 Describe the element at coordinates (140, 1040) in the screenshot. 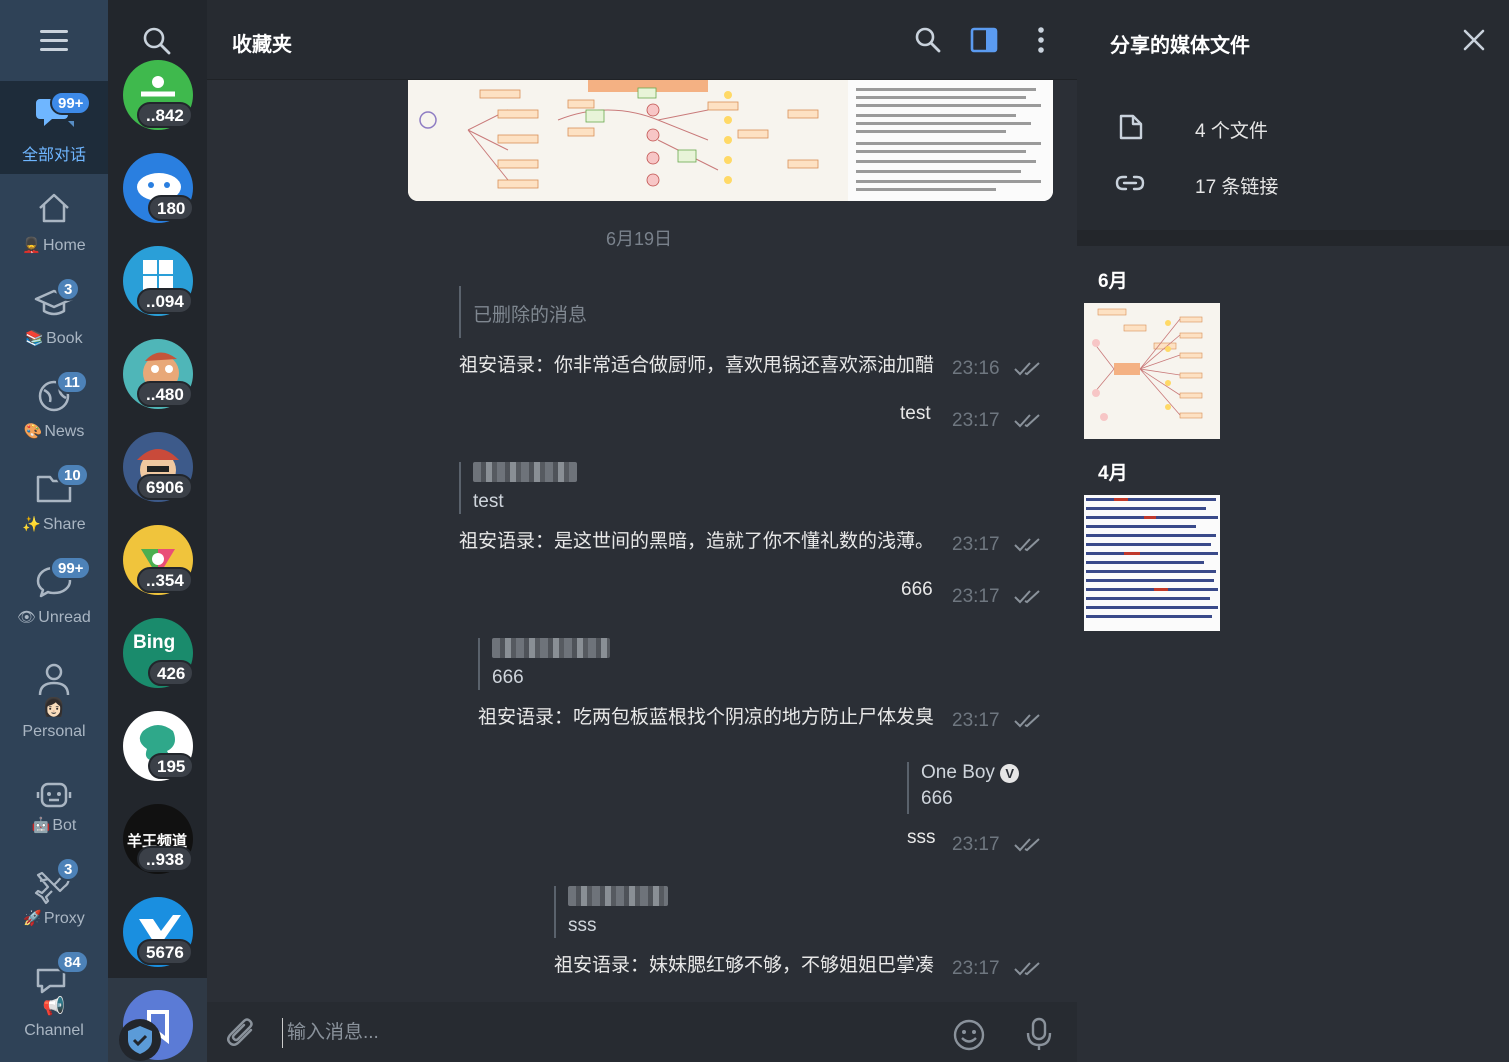

I see `shield-check-icon` at that location.